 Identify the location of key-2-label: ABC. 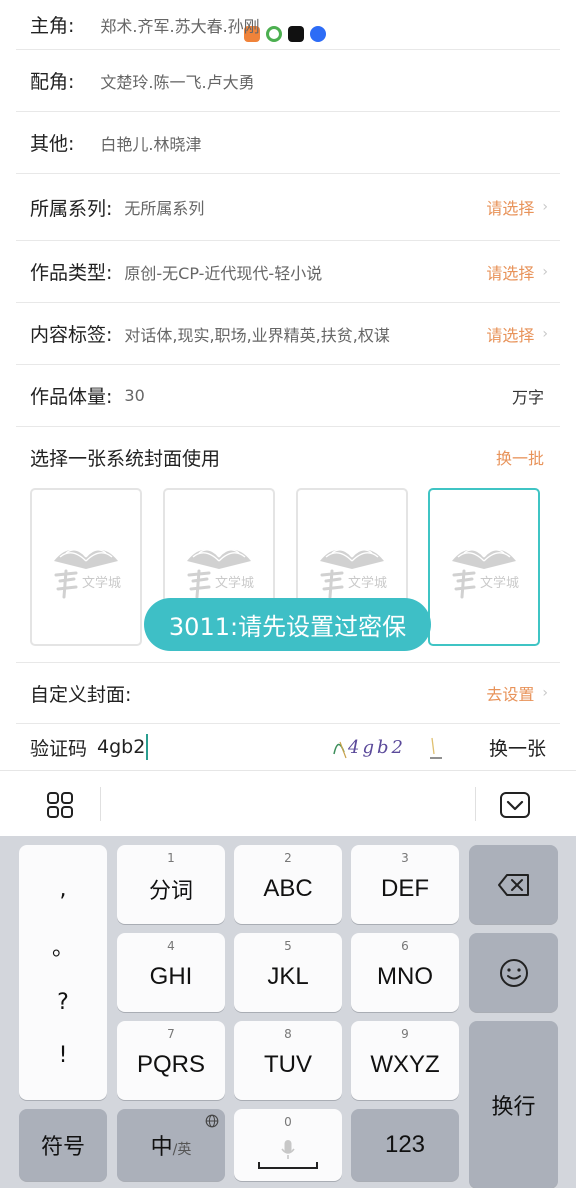
(288, 888).